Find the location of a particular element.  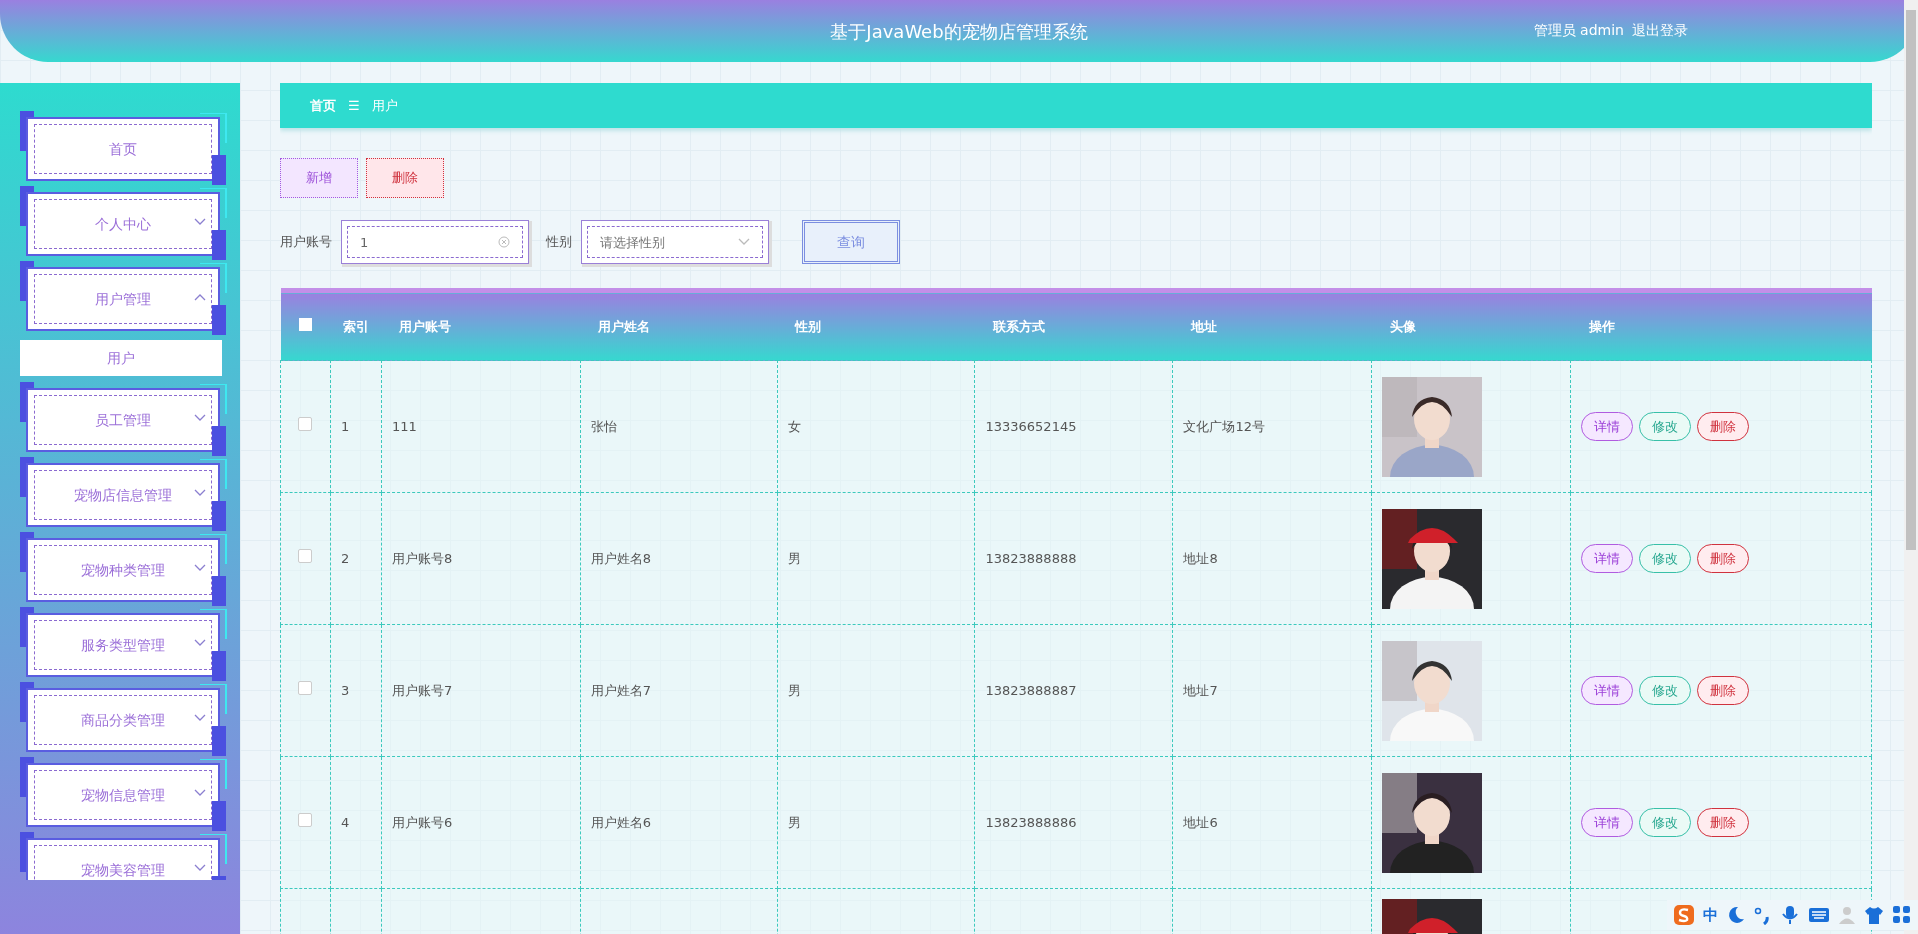

clear-icon is located at coordinates (504, 242).